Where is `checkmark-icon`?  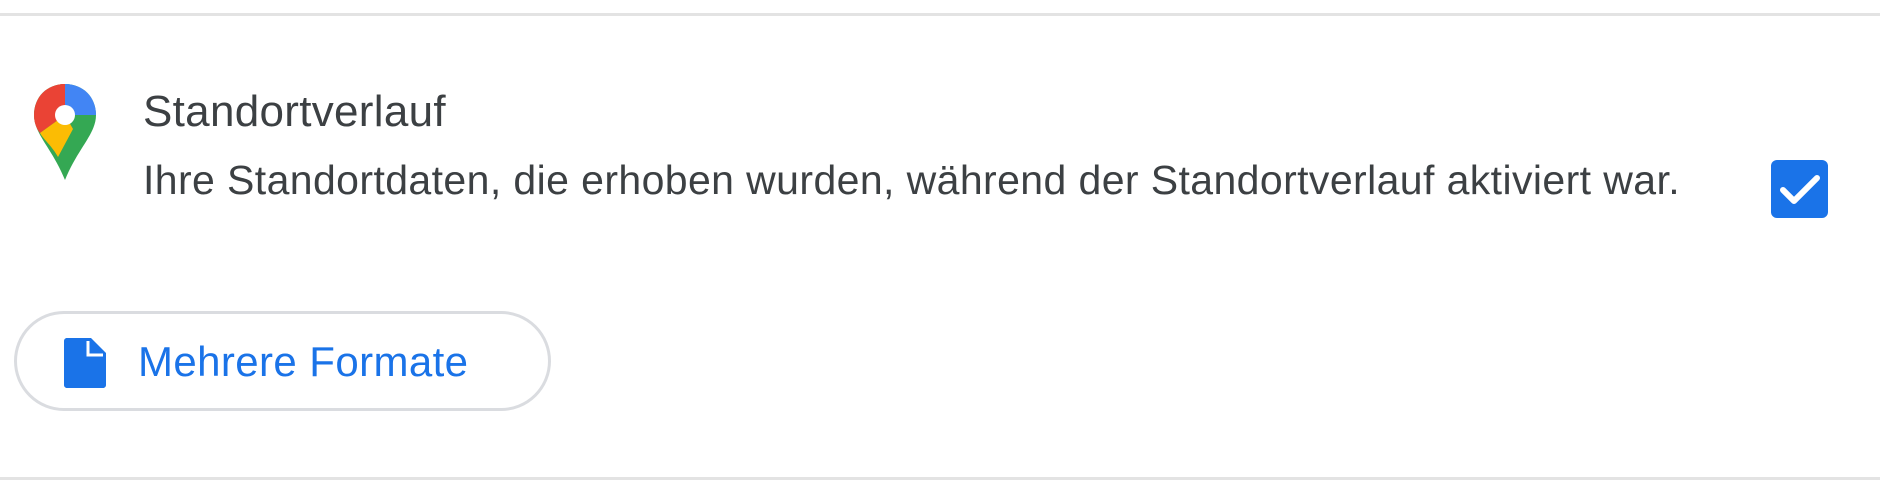
checkmark-icon is located at coordinates (1800, 189).